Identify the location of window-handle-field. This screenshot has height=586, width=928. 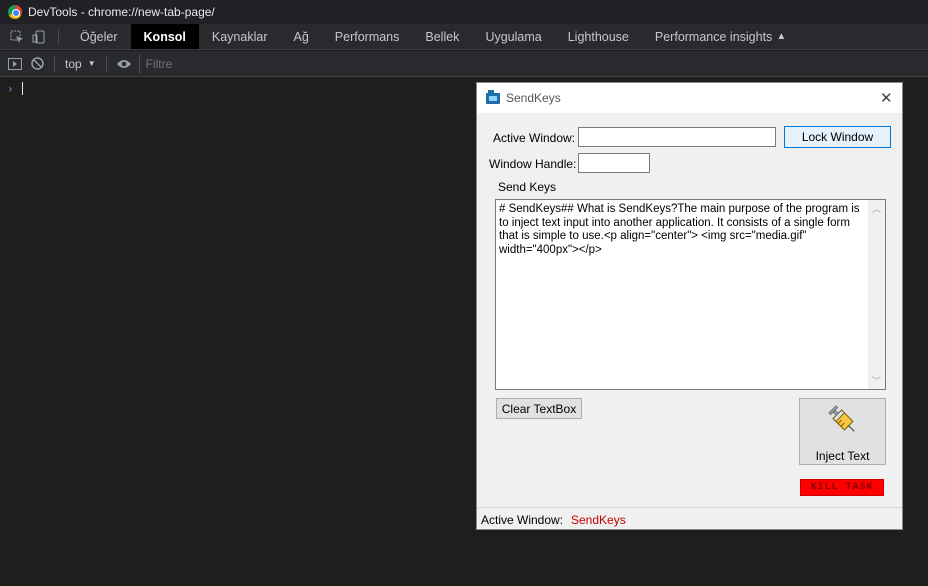
(614, 163).